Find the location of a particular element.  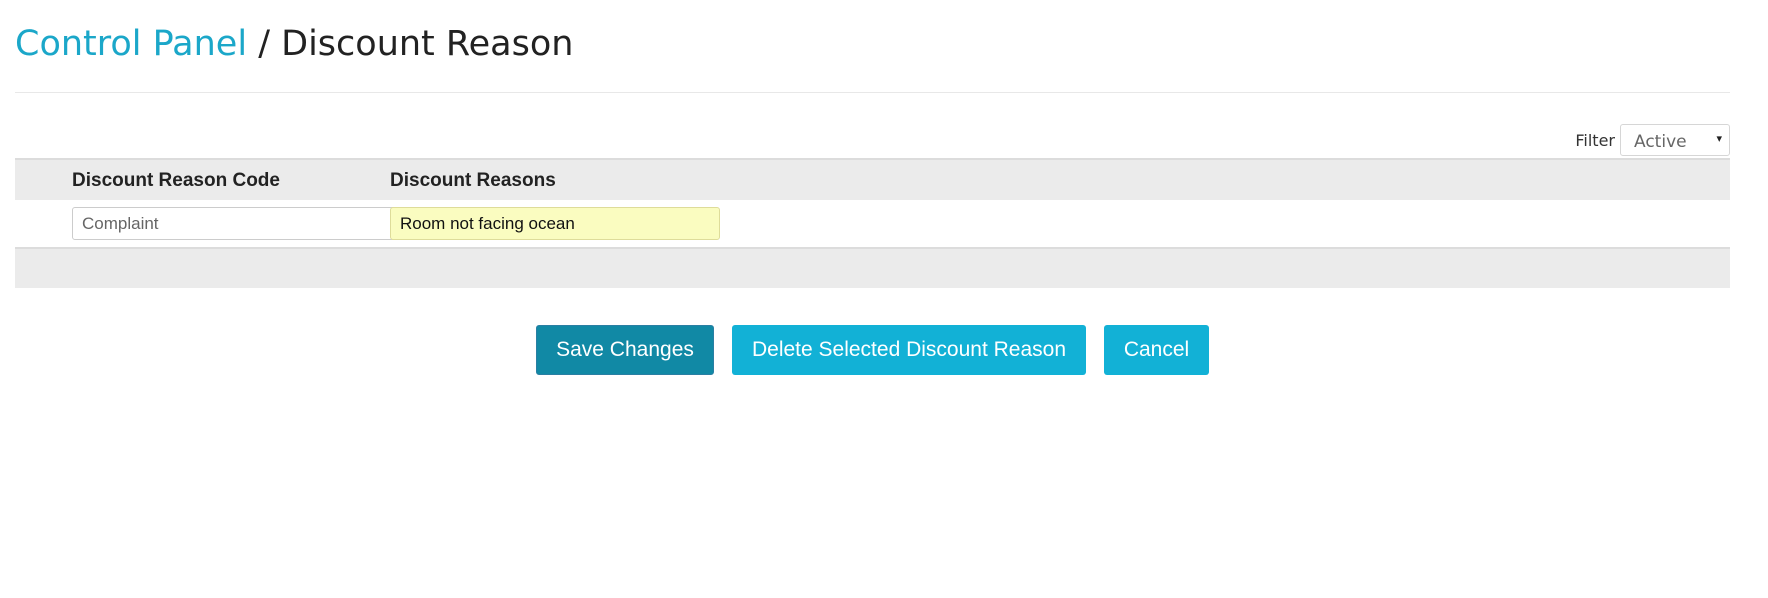

filter-selected-value: Active is located at coordinates (1660, 142).